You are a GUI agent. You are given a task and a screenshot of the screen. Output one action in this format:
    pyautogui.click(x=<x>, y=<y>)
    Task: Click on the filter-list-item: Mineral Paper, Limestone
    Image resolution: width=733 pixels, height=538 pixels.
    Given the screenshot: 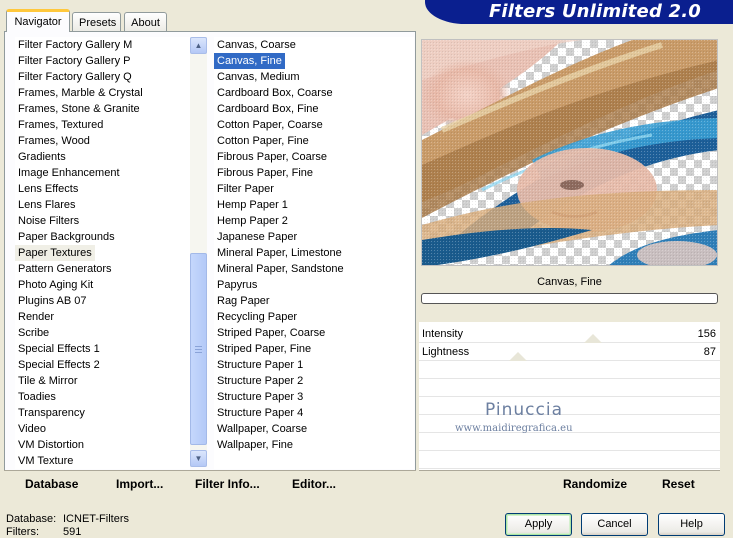 What is the action you would take?
    pyautogui.click(x=314, y=253)
    